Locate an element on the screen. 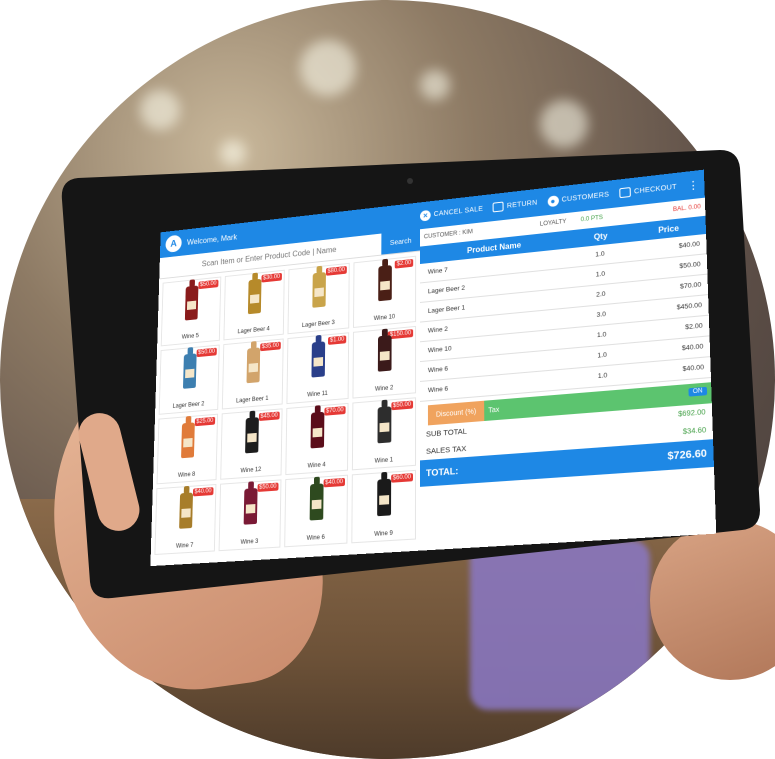  balance: BAL. 0.00 is located at coordinates (687, 208).